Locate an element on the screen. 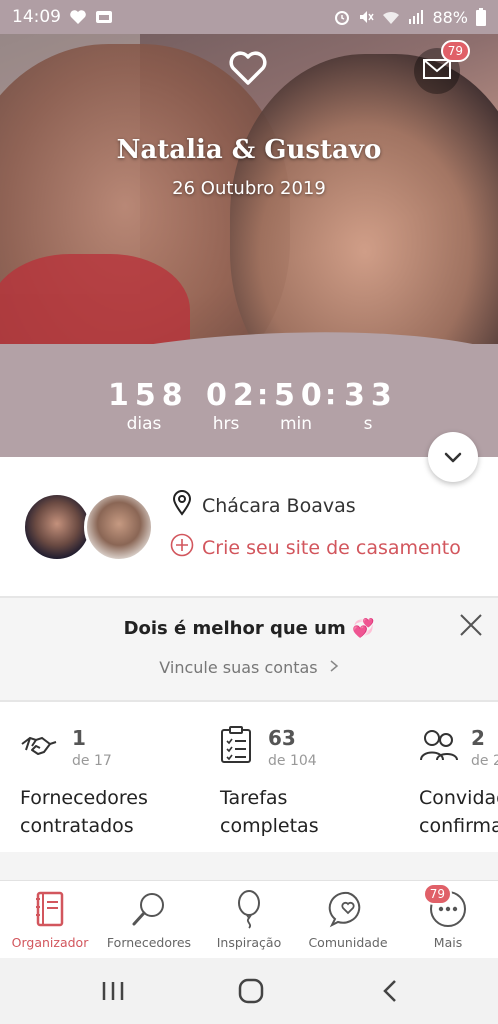 This screenshot has width=498, height=1024. checklist-icon is located at coordinates (239, 745).